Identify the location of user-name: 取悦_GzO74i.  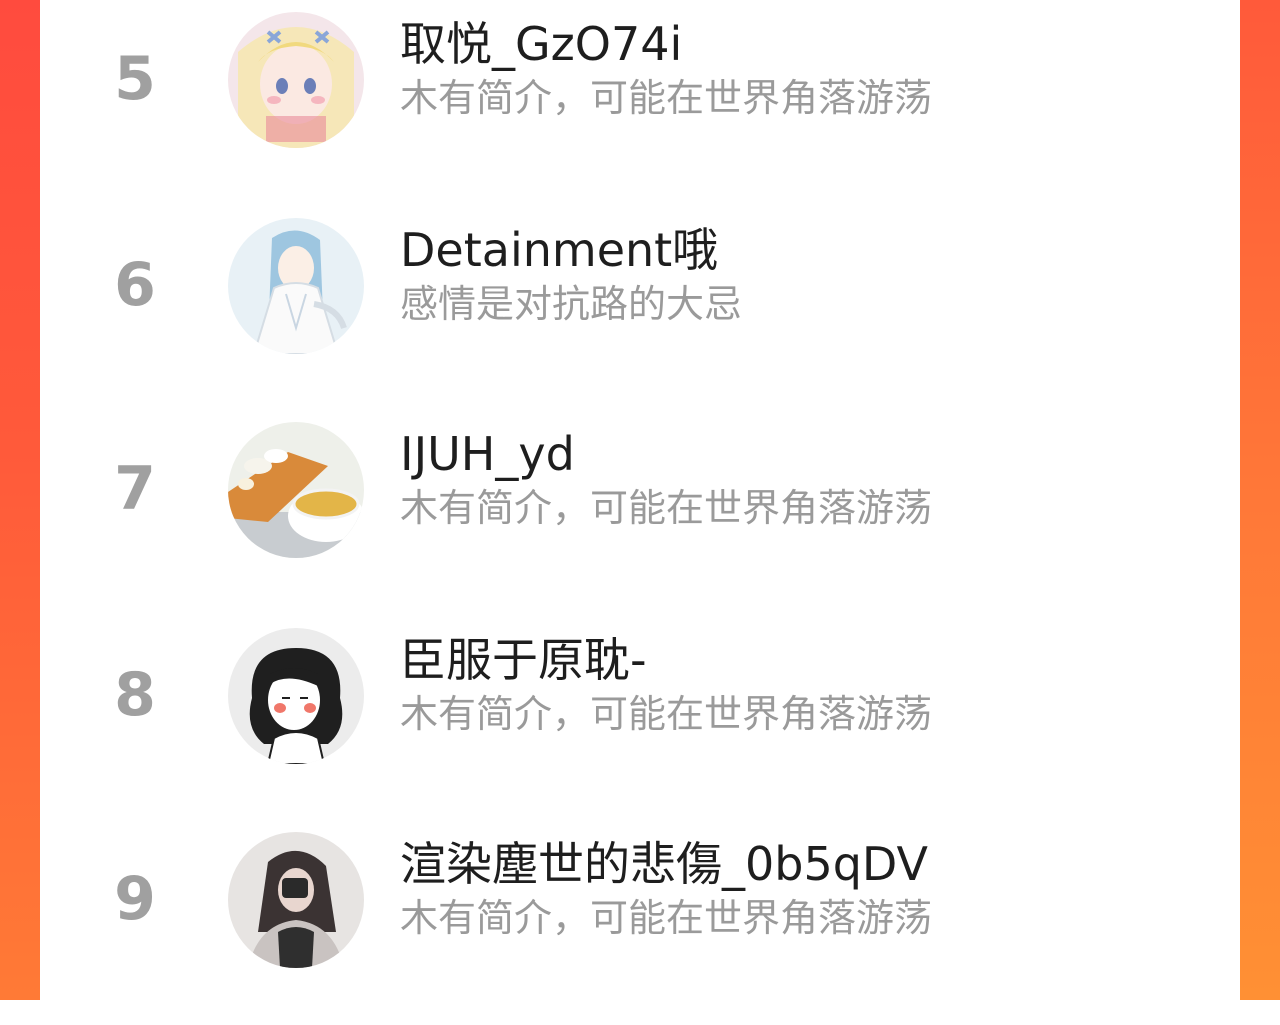
(541, 44).